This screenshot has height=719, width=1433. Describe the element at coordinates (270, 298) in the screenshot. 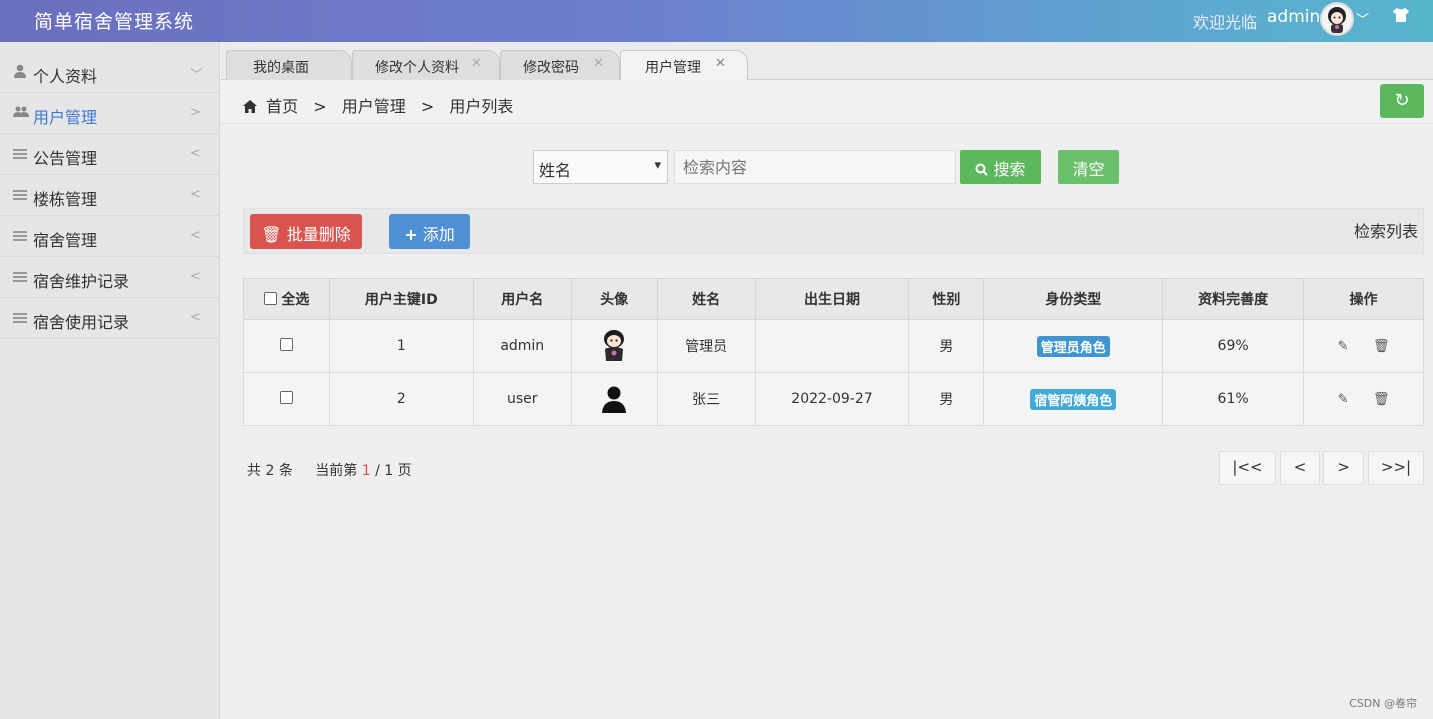

I see `select-all-checkbox` at that location.